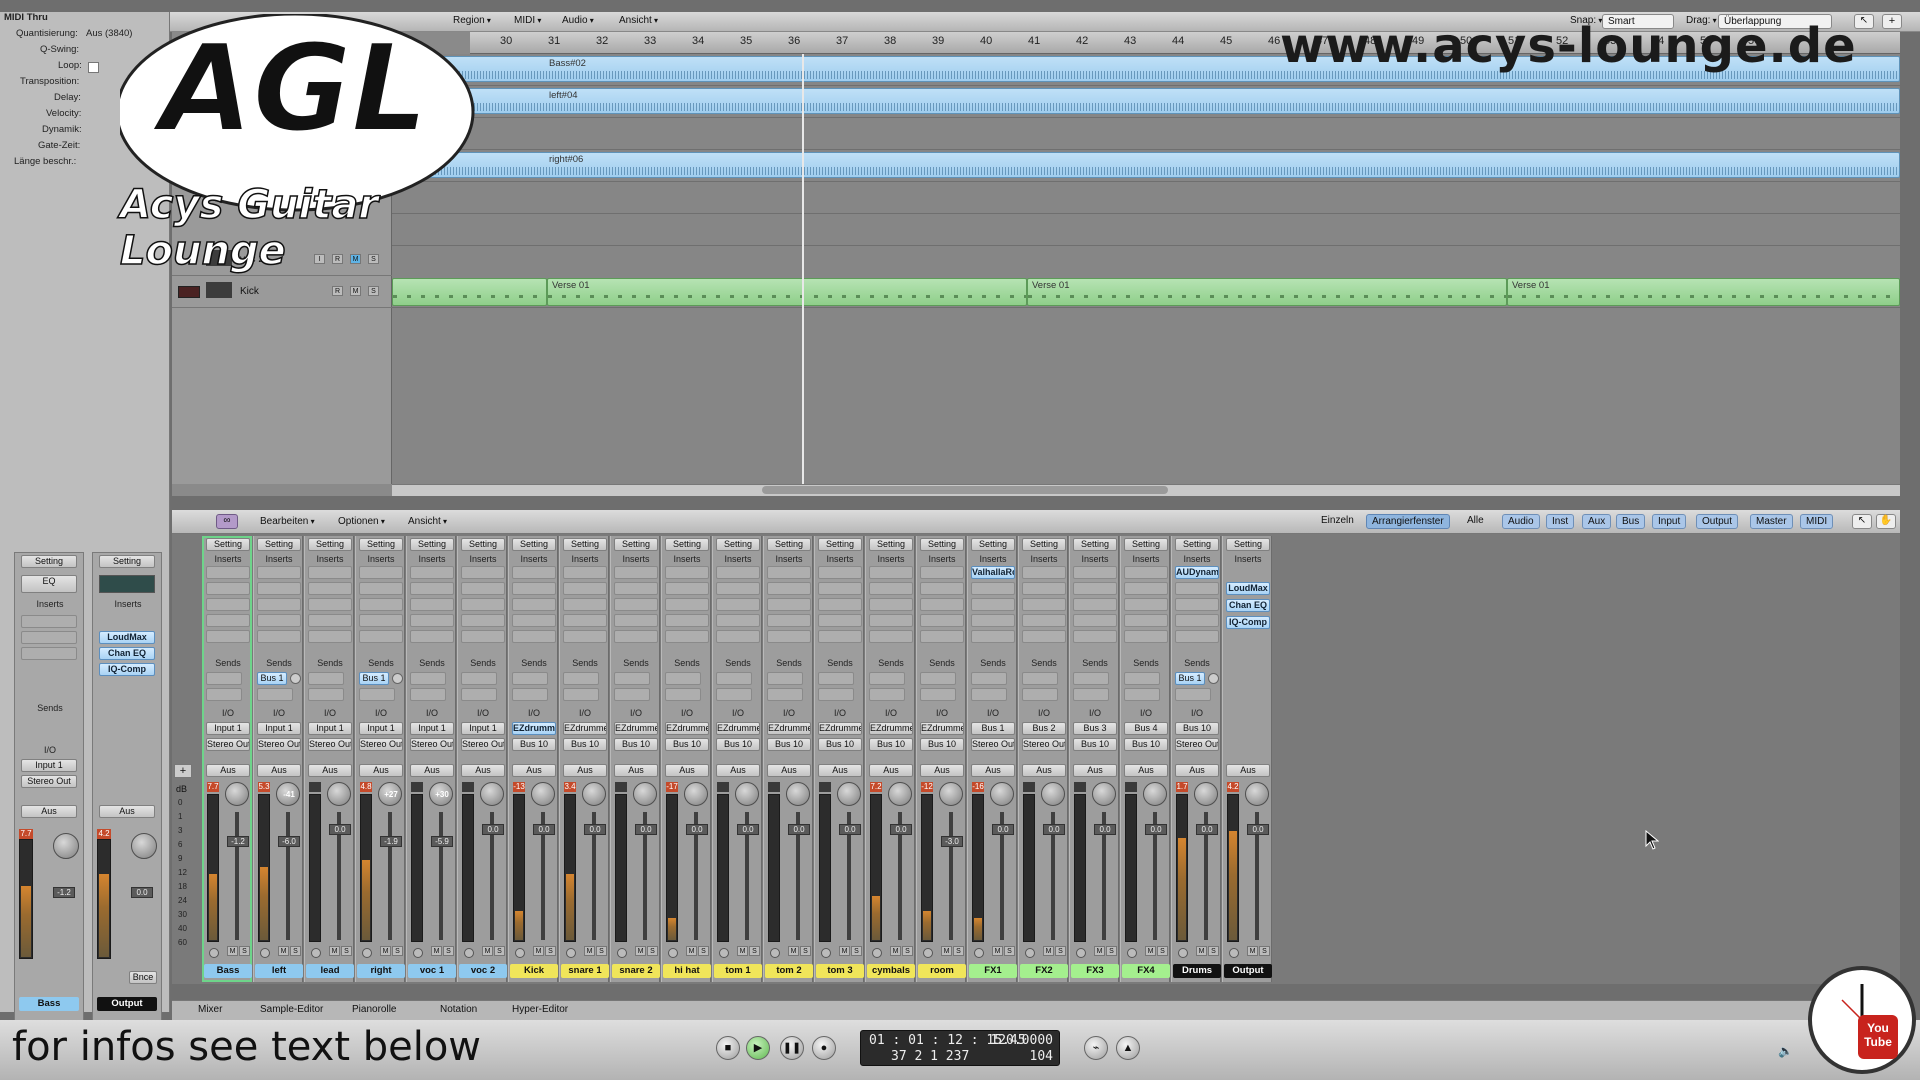 The image size is (1920, 1080). I want to click on menu-audio: Audio, so click(578, 20).